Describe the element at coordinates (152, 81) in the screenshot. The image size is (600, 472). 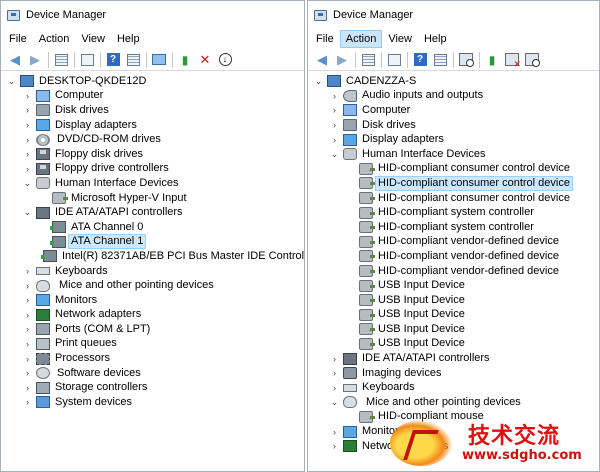
I see `tree-item-desktop-qkde12d: ⌄ DESKTOP-QKDE12D` at that location.